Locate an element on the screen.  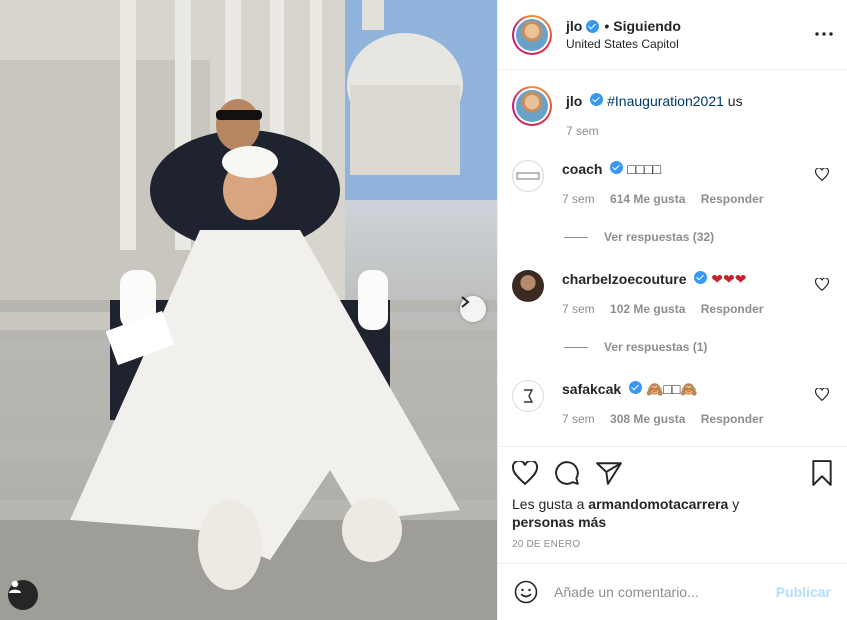
comment-item: coach □□□□ 7 sem 614 Me gusta Responder is located at coordinates (671, 183).